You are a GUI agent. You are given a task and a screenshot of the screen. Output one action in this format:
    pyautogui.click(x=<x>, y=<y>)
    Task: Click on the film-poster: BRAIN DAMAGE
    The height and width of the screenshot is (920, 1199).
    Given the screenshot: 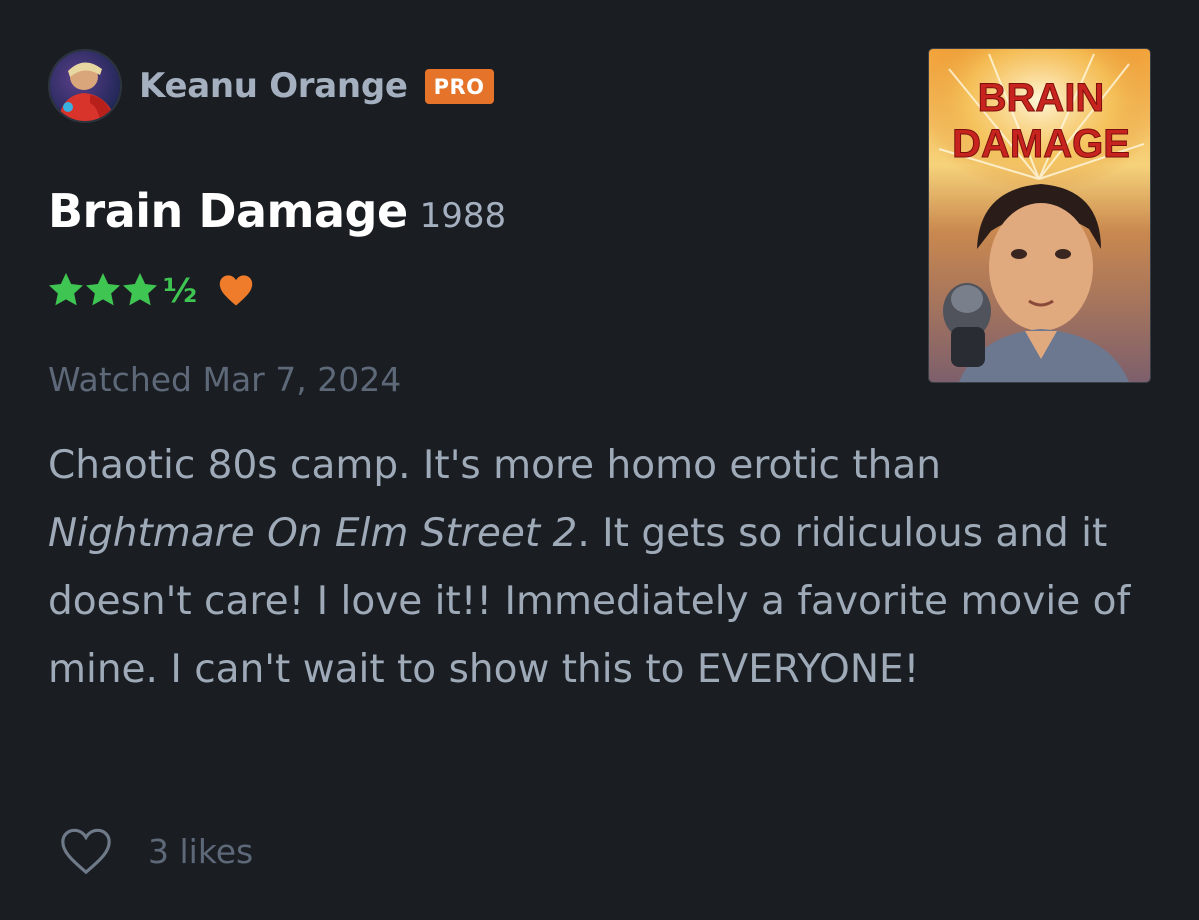 What is the action you would take?
    pyautogui.click(x=1039, y=215)
    